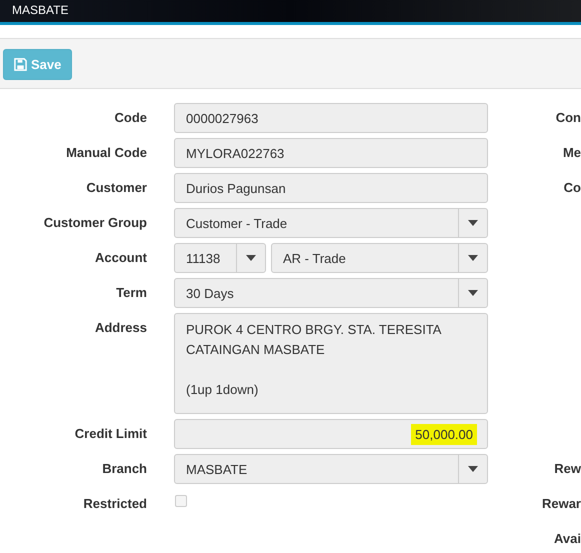  What do you see at coordinates (131, 293) in the screenshot?
I see `field-label: Term` at bounding box center [131, 293].